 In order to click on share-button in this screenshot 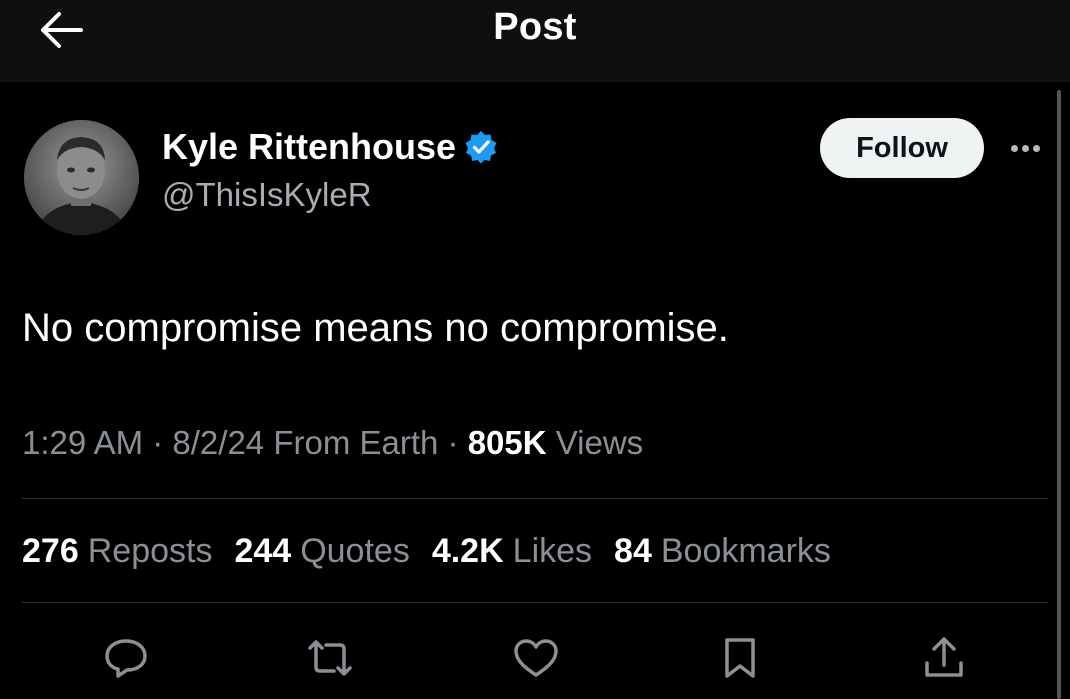, I will do `click(944, 658)`.